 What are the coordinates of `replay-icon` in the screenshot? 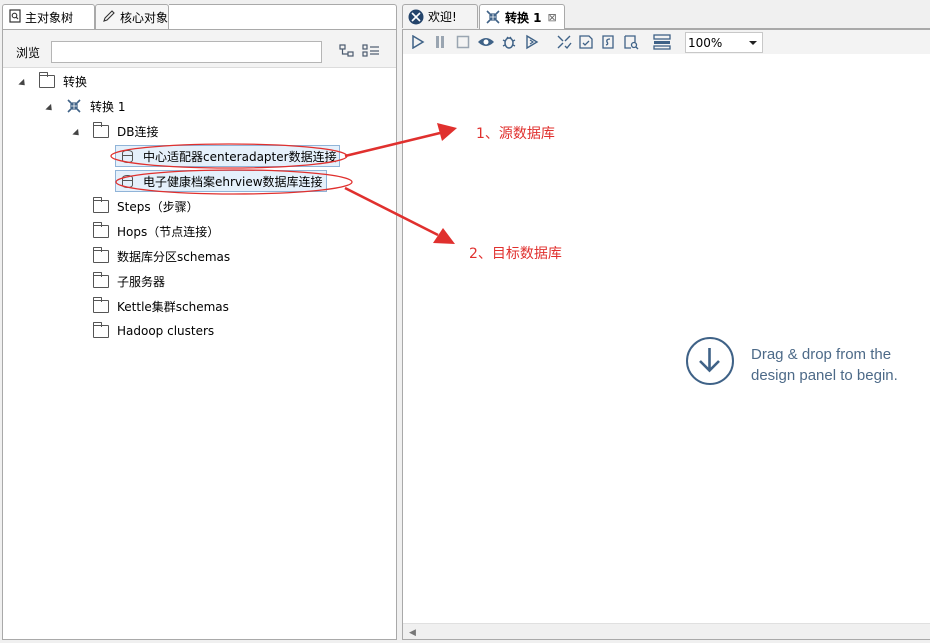 It's located at (532, 42).